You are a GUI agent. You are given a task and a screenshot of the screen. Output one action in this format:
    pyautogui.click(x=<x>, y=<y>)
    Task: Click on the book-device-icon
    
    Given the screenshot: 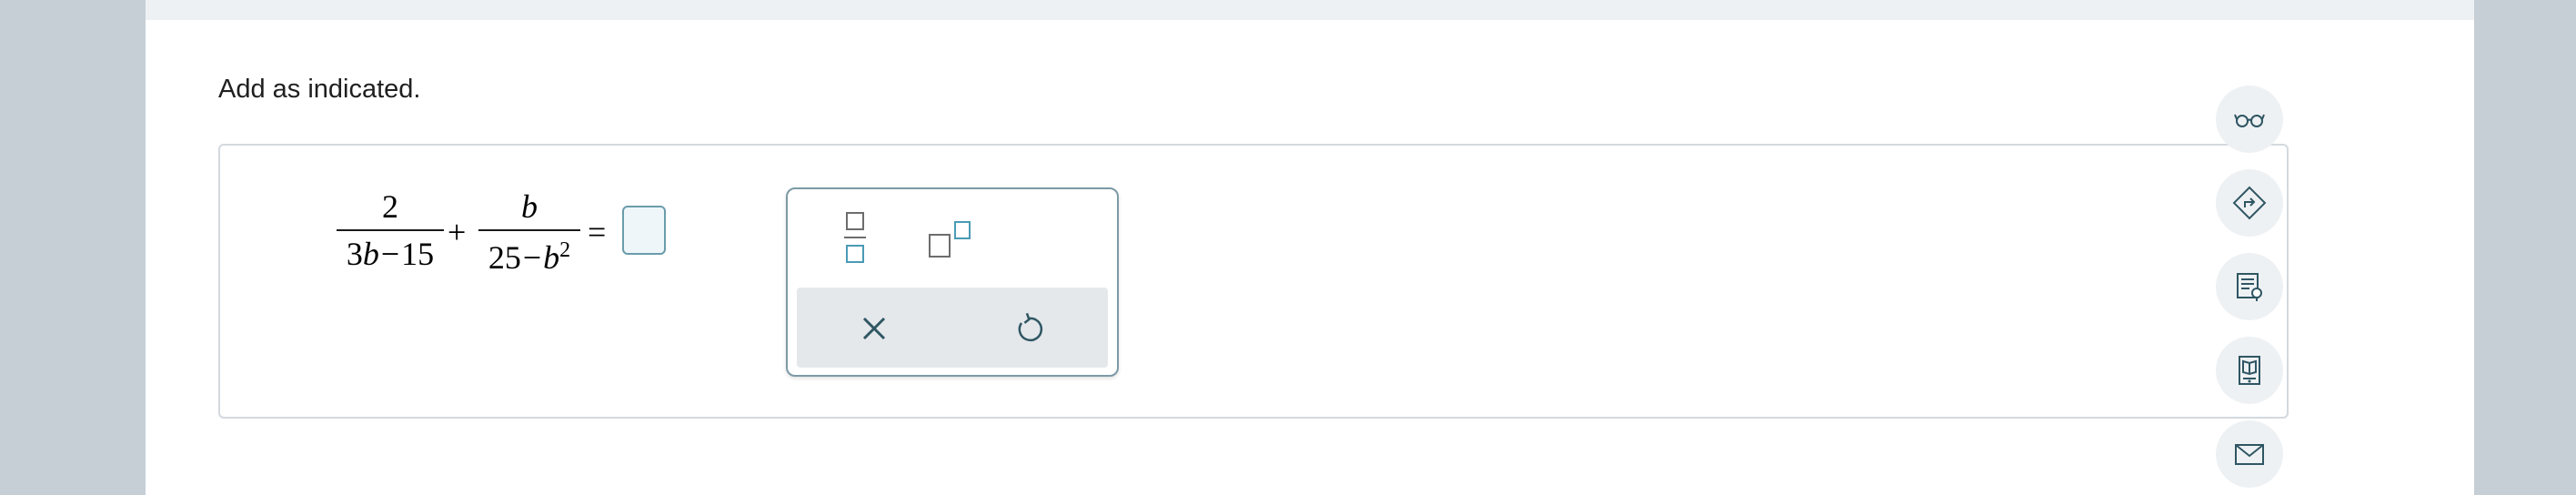 What is the action you would take?
    pyautogui.click(x=2249, y=370)
    